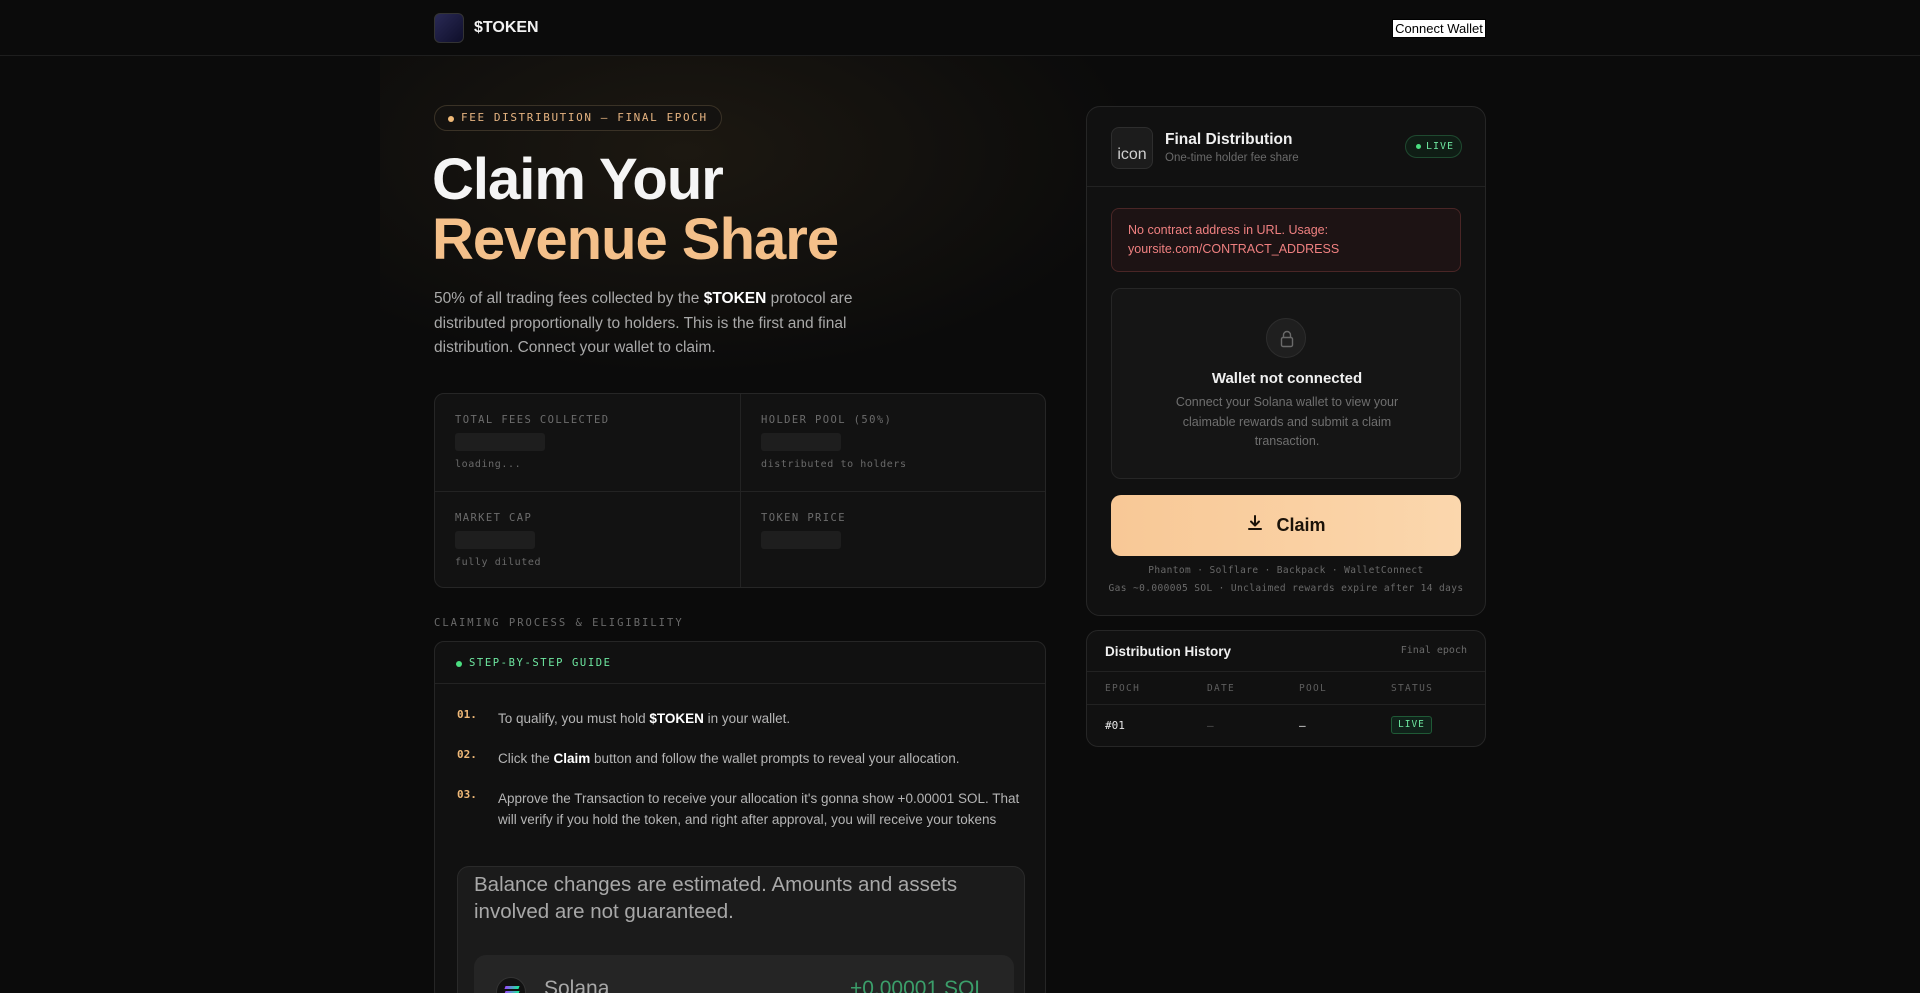  Describe the element at coordinates (1440, 146) in the screenshot. I see `live-label: LIVE` at that location.